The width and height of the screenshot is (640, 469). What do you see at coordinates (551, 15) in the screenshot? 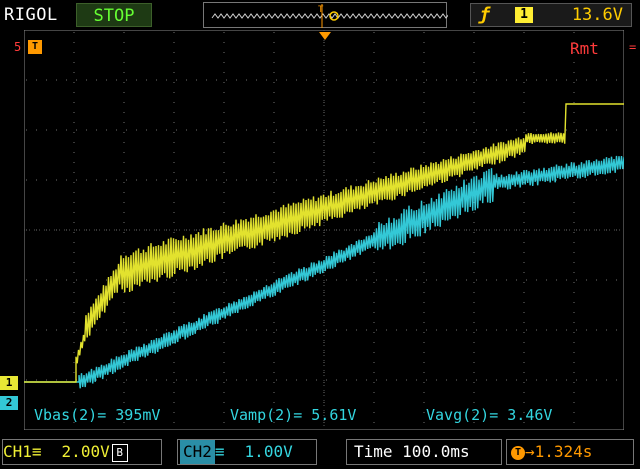
I see `trigger-settings: ƒ 1 13.6V` at bounding box center [551, 15].